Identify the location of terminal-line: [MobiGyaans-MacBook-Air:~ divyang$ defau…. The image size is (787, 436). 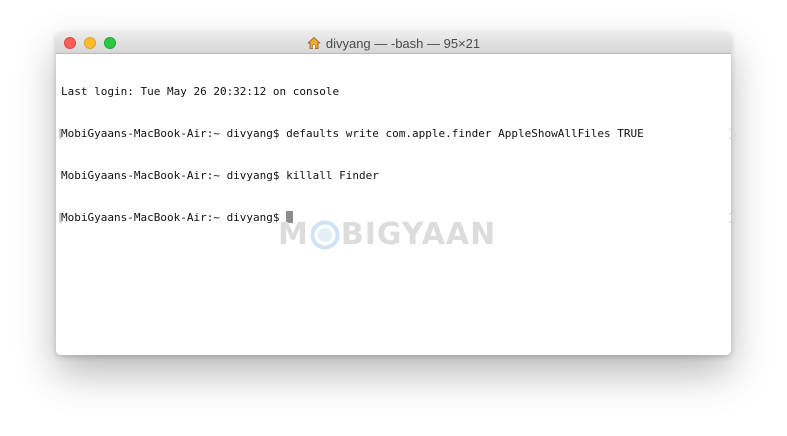
(394, 134).